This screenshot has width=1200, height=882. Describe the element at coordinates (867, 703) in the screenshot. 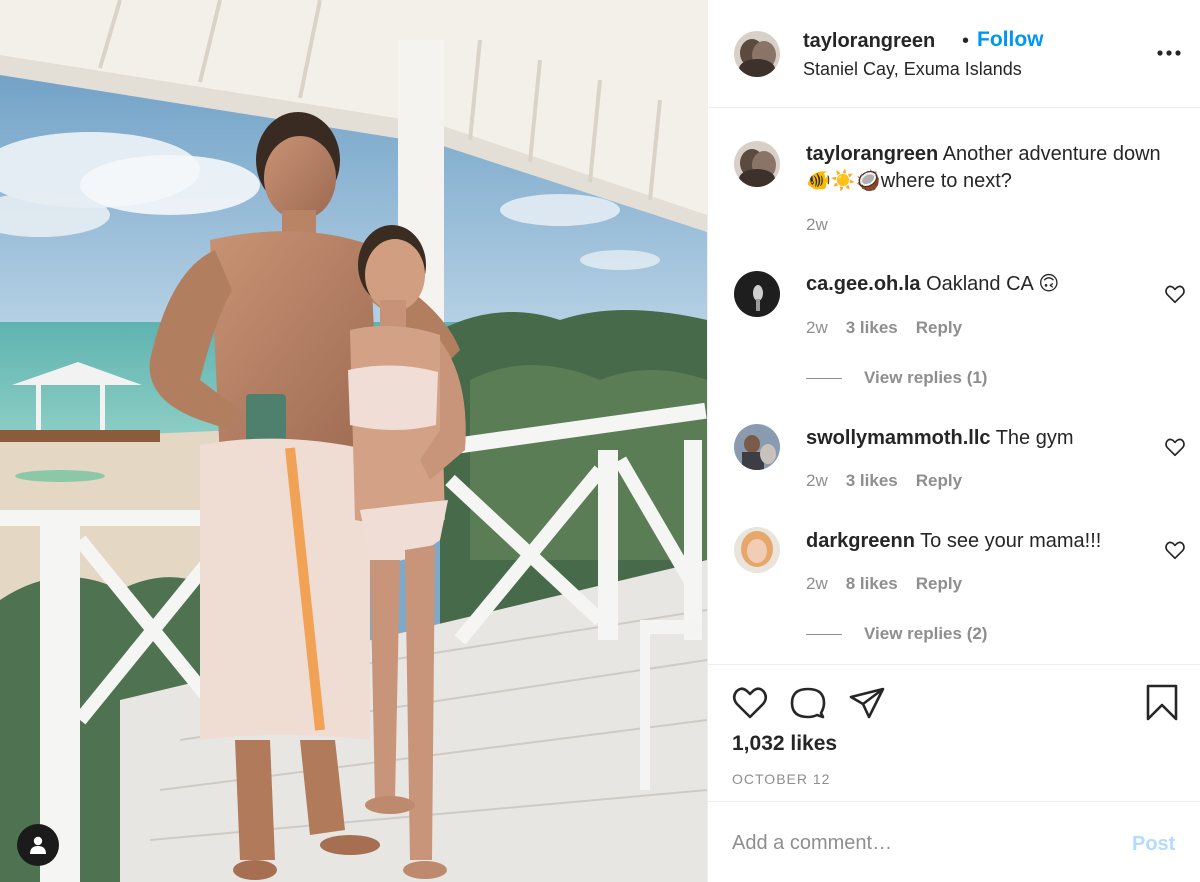

I see `paper-plane-icon` at that location.